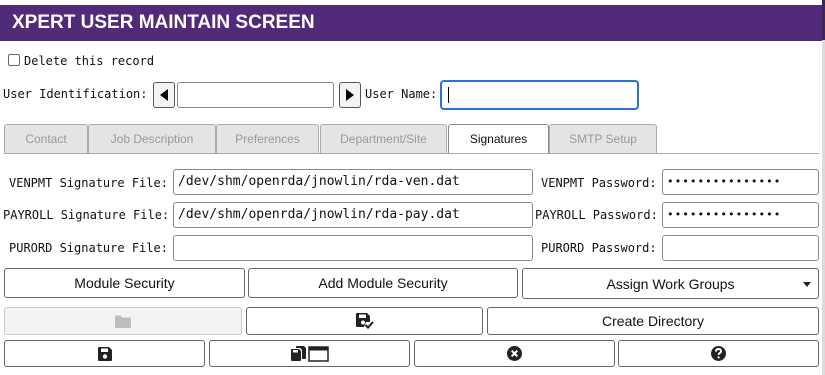 This screenshot has width=825, height=375. Describe the element at coordinates (599, 248) in the screenshot. I see `purord-password-label: PURORD Password:` at that location.